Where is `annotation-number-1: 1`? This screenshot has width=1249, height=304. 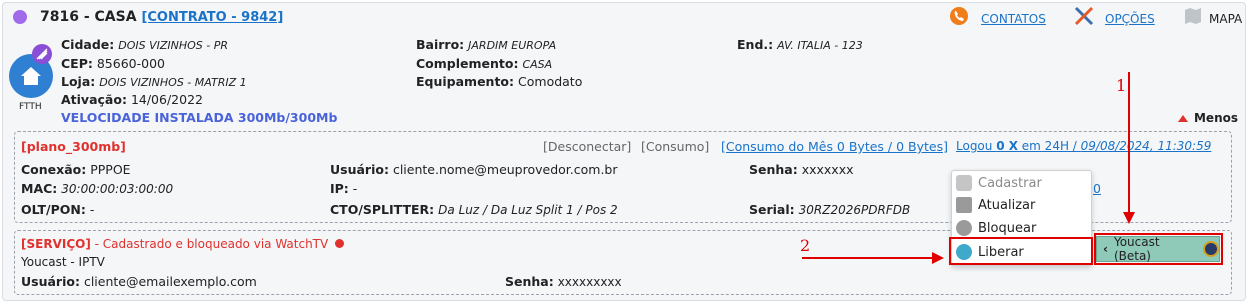
annotation-number-1: 1 is located at coordinates (1121, 85).